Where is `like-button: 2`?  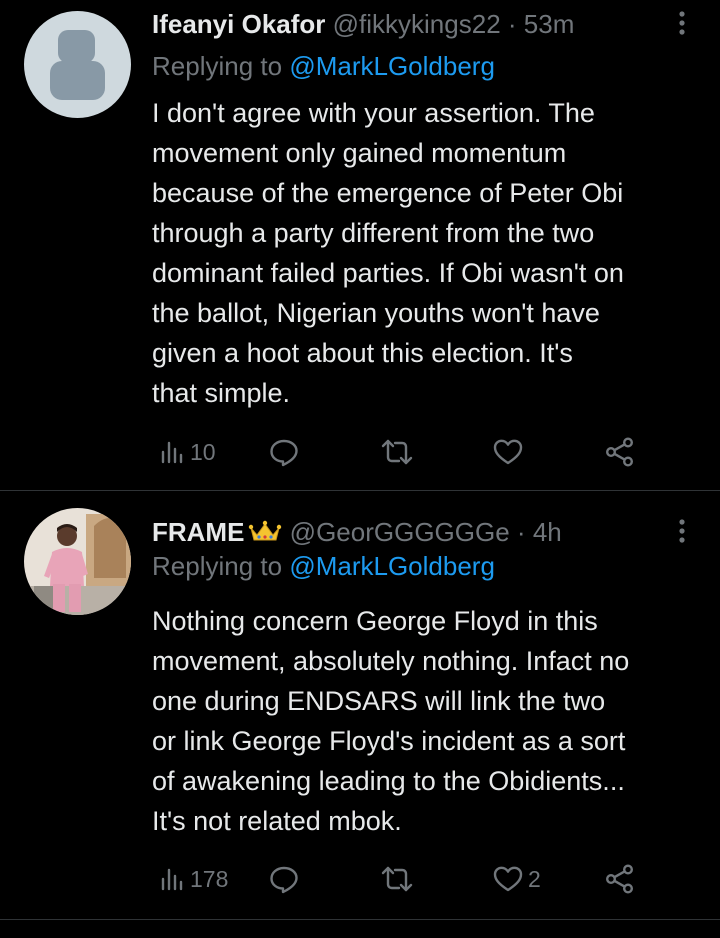 like-button: 2 is located at coordinates (516, 879).